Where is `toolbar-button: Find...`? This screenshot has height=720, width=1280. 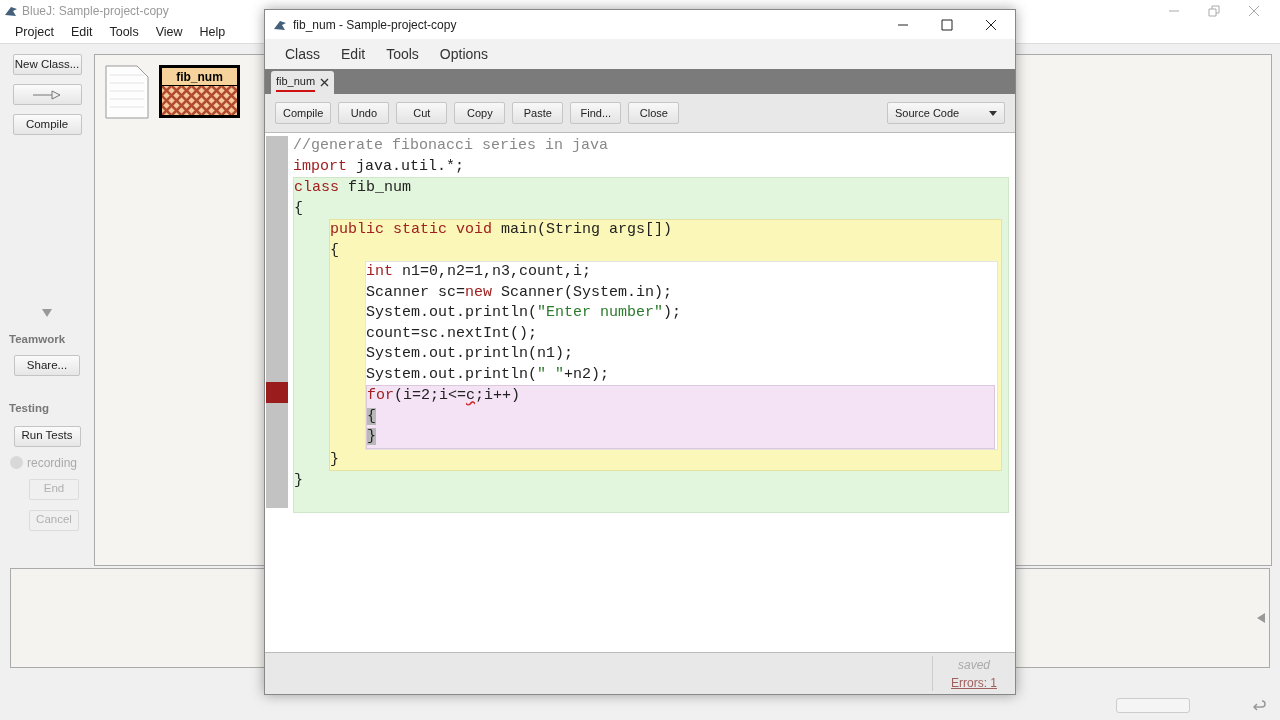
toolbar-button: Find... is located at coordinates (596, 113).